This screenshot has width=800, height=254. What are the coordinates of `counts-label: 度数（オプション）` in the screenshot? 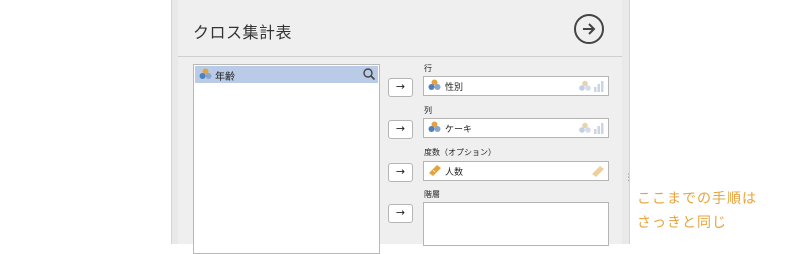 It's located at (460, 152).